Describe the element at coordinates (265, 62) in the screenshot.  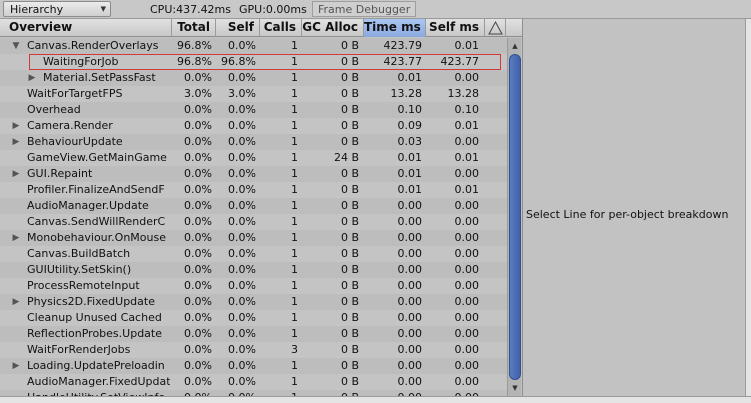
I see `selected-row-outline` at that location.